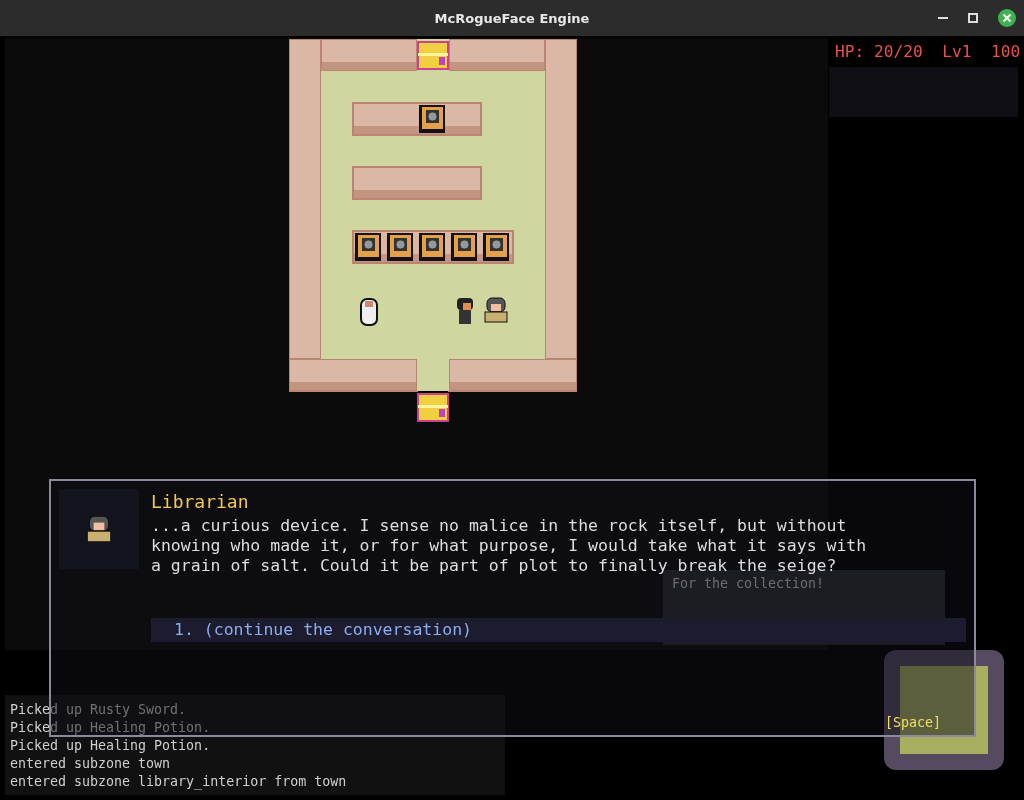 The image size is (1024, 800). What do you see at coordinates (200, 502) in the screenshot?
I see `speaker-name: Librarian` at bounding box center [200, 502].